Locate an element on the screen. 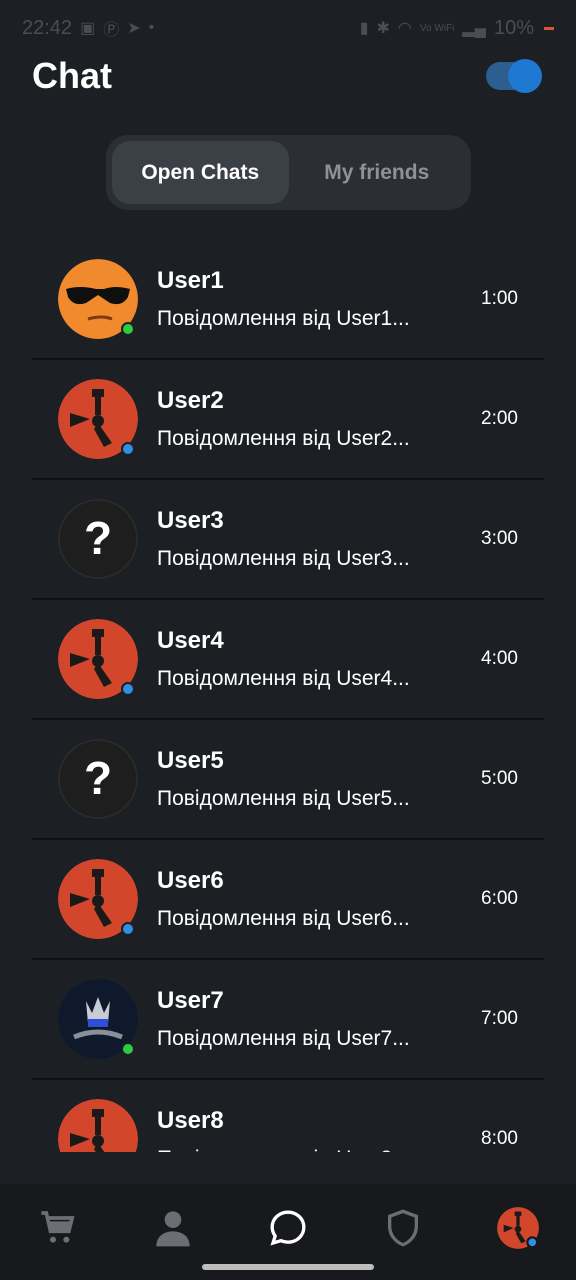 The image size is (576, 1280). shield-icon is located at coordinates (403, 1228).